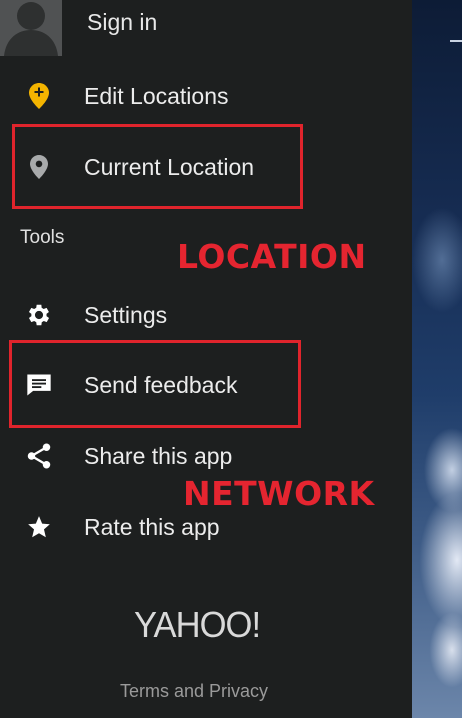 This screenshot has width=462, height=718. I want to click on tools-section-header: Tools, so click(42, 237).